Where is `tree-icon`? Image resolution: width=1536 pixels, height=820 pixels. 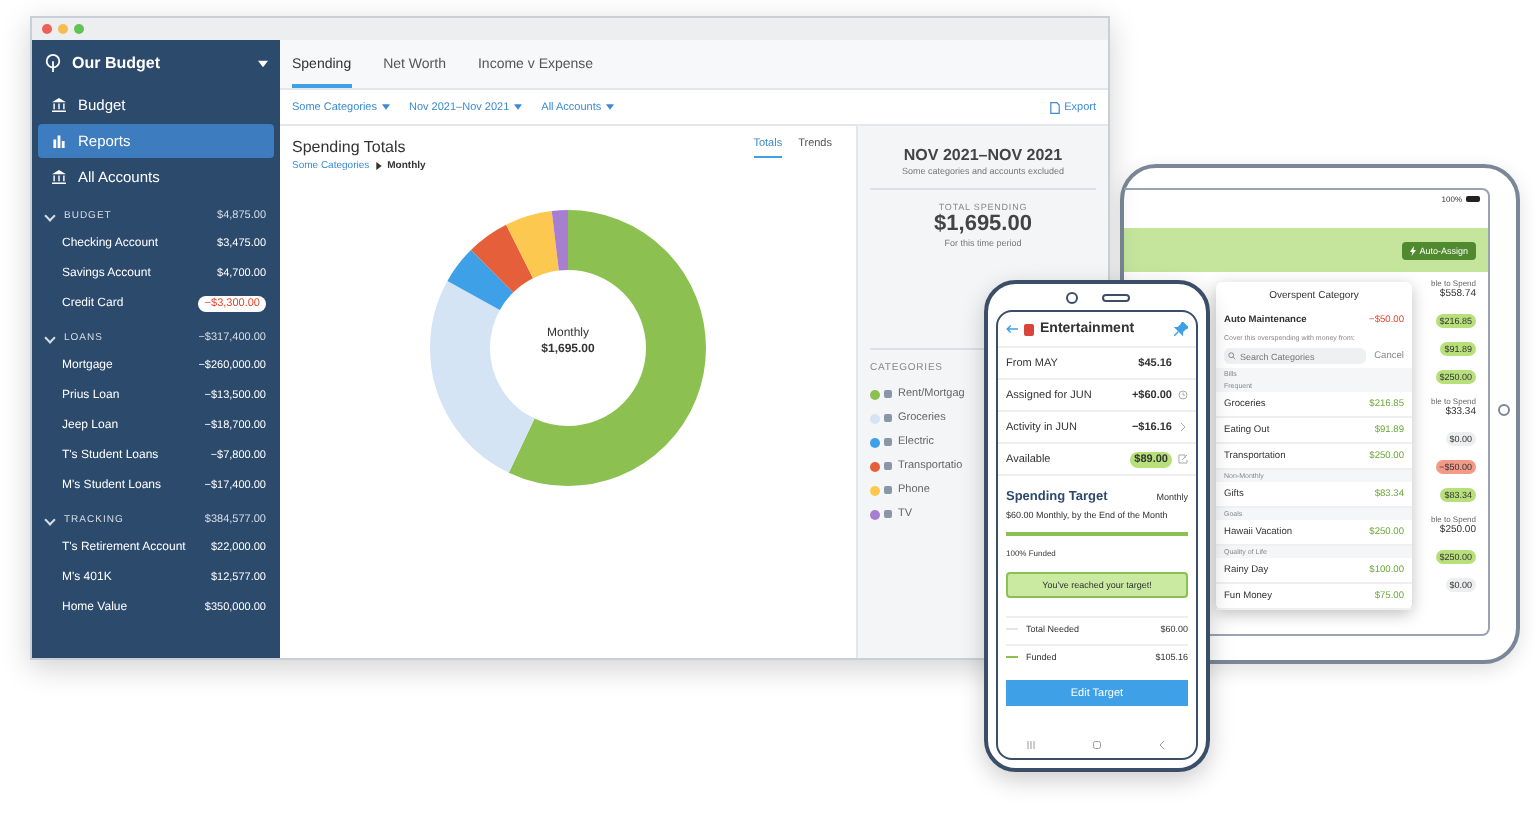 tree-icon is located at coordinates (53, 63).